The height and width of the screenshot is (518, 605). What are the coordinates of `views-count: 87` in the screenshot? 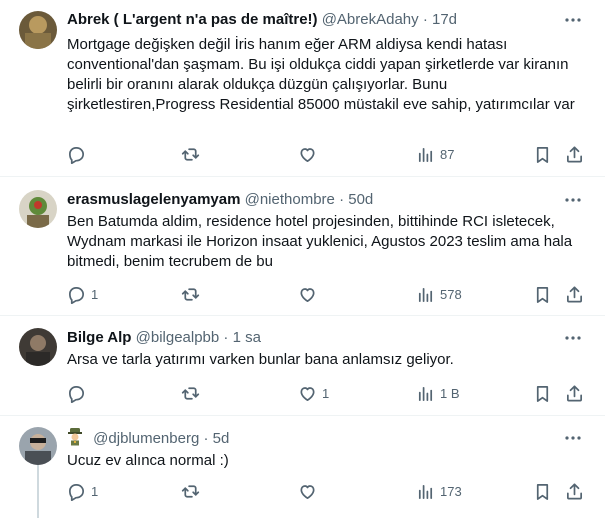 It's located at (447, 154).